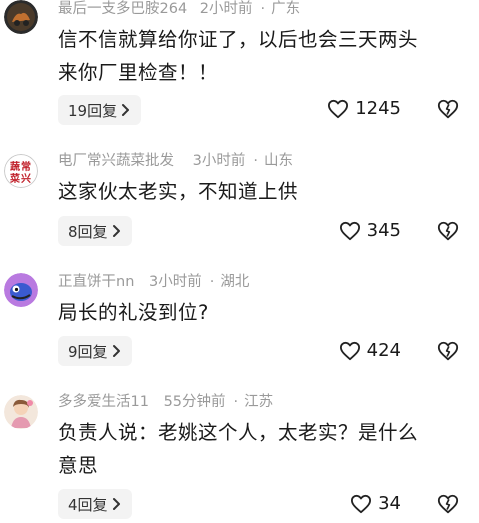 Image resolution: width=479 pixels, height=523 pixels. I want to click on comment-location: 广东, so click(286, 9).